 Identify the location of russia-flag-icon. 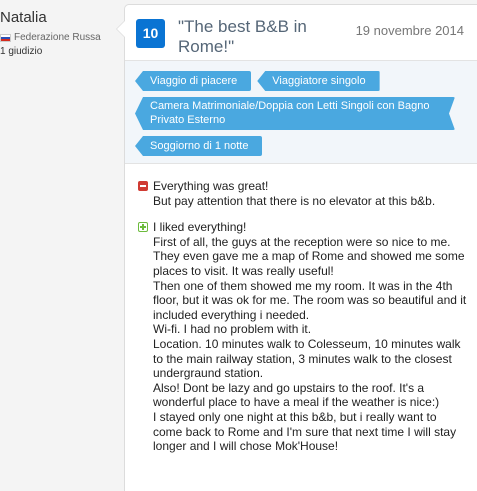
(5, 37).